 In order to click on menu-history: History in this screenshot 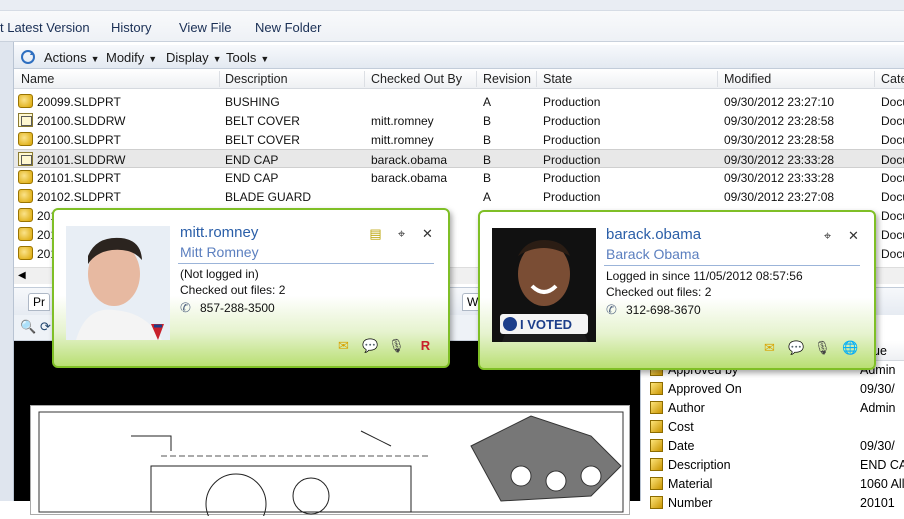, I will do `click(131, 27)`.